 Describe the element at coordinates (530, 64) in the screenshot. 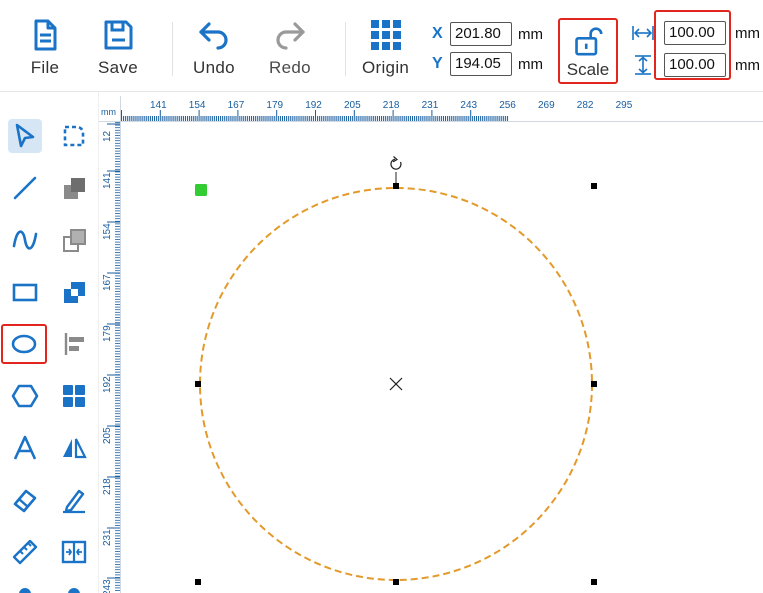

I see `y-unit-label: mm` at that location.